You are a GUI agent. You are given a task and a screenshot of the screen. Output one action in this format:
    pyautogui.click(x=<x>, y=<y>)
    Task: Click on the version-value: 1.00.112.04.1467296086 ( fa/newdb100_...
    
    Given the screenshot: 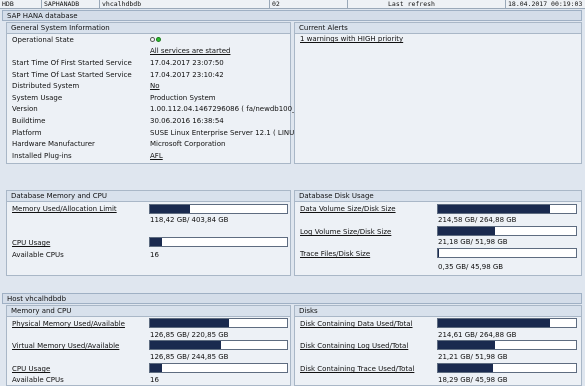 What is the action you would take?
    pyautogui.click(x=226, y=109)
    